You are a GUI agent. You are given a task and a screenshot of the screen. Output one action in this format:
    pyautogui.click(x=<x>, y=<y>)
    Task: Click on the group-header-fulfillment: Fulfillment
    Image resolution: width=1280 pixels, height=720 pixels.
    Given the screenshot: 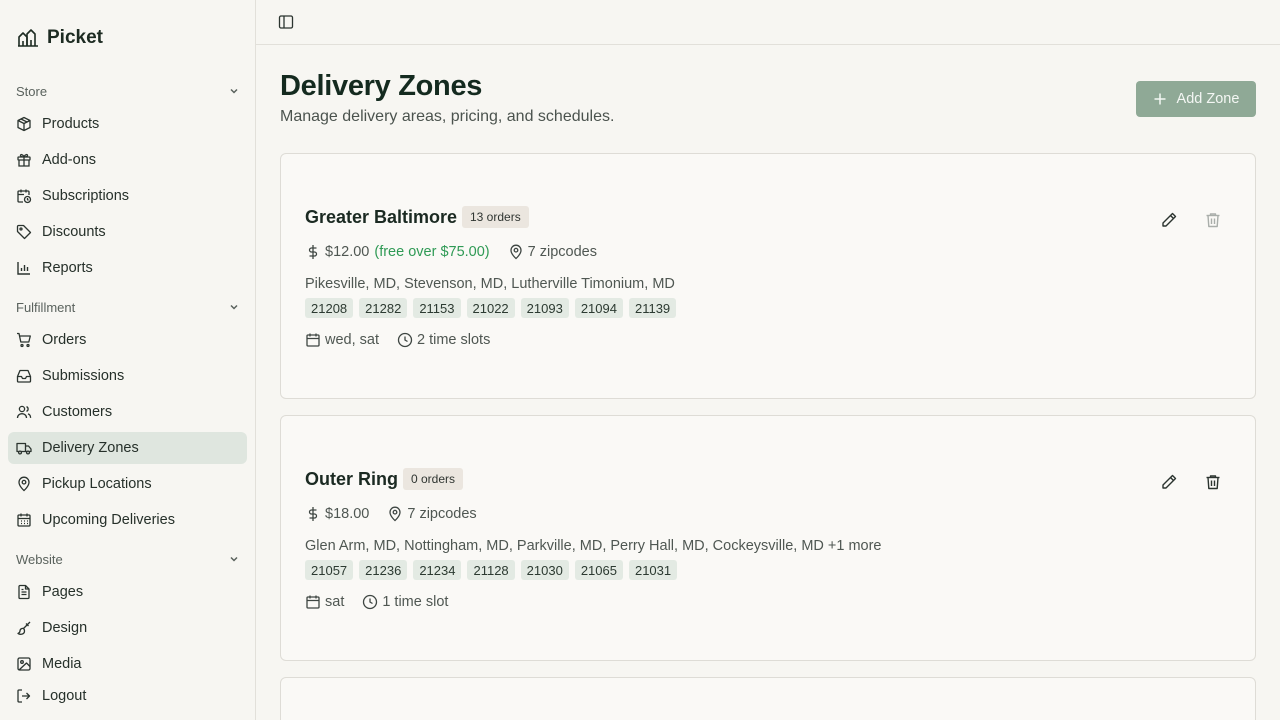 What is the action you would take?
    pyautogui.click(x=128, y=307)
    